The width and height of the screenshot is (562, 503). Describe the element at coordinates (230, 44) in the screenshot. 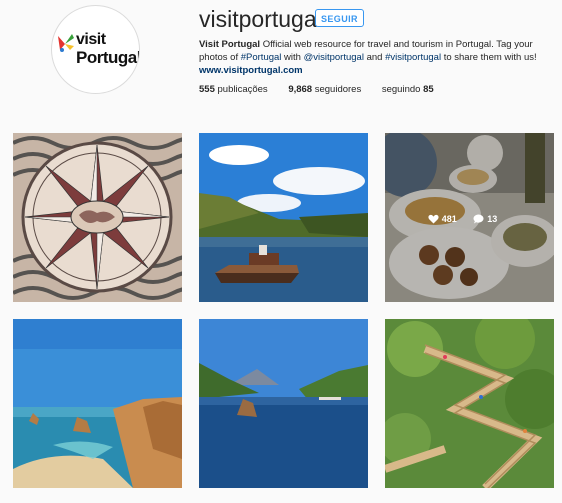

I see `bio-name: Visit Portugal` at that location.